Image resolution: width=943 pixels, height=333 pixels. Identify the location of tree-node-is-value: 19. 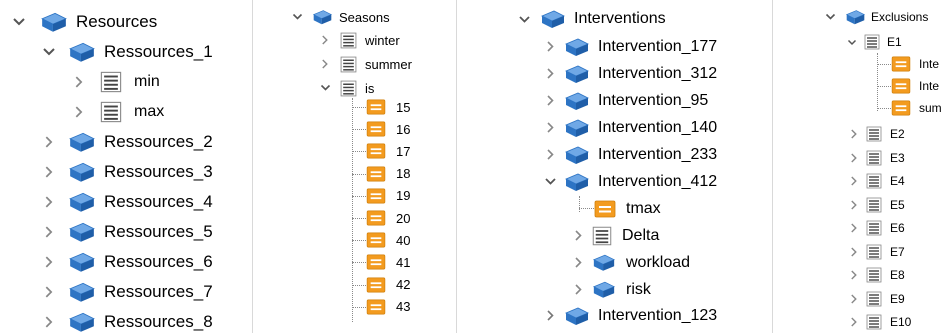
(388, 196).